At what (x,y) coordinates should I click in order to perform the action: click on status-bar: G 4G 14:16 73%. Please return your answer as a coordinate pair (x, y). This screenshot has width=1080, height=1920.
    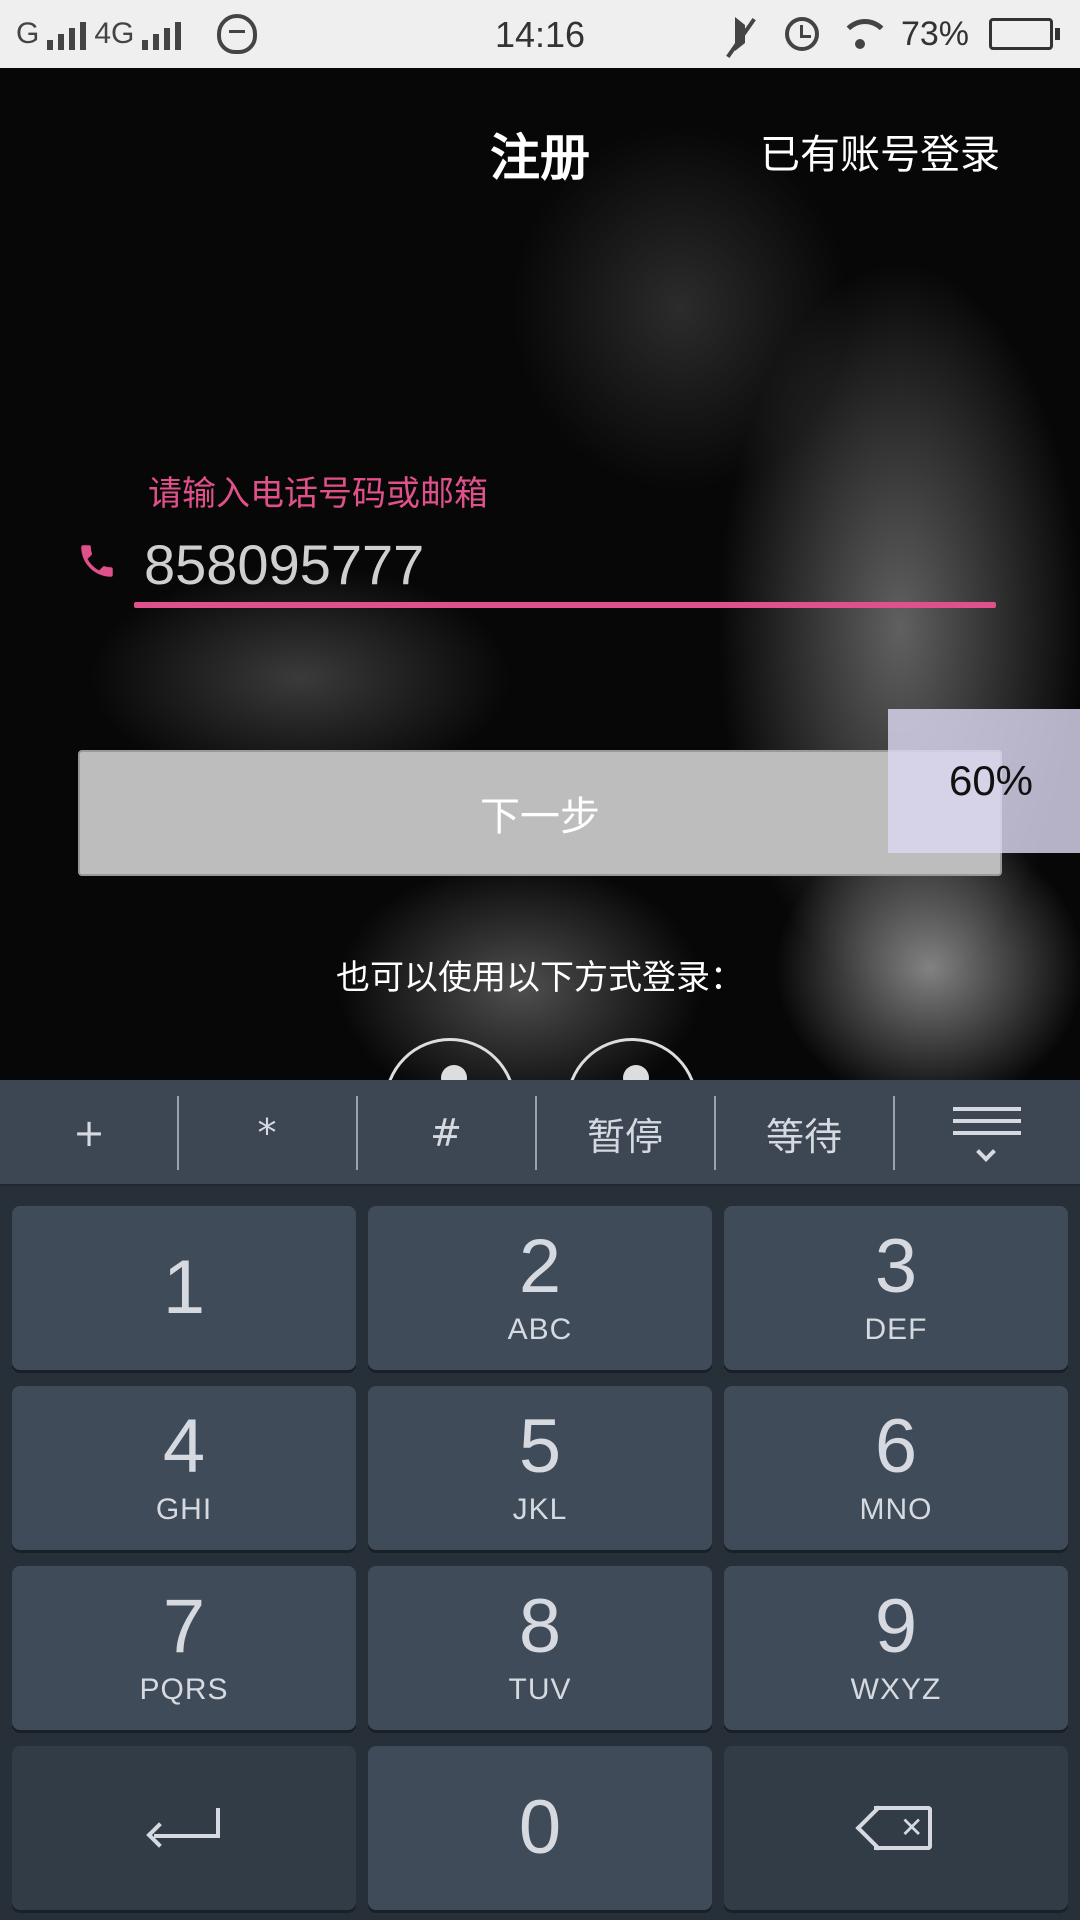
    Looking at the image, I should click on (540, 34).